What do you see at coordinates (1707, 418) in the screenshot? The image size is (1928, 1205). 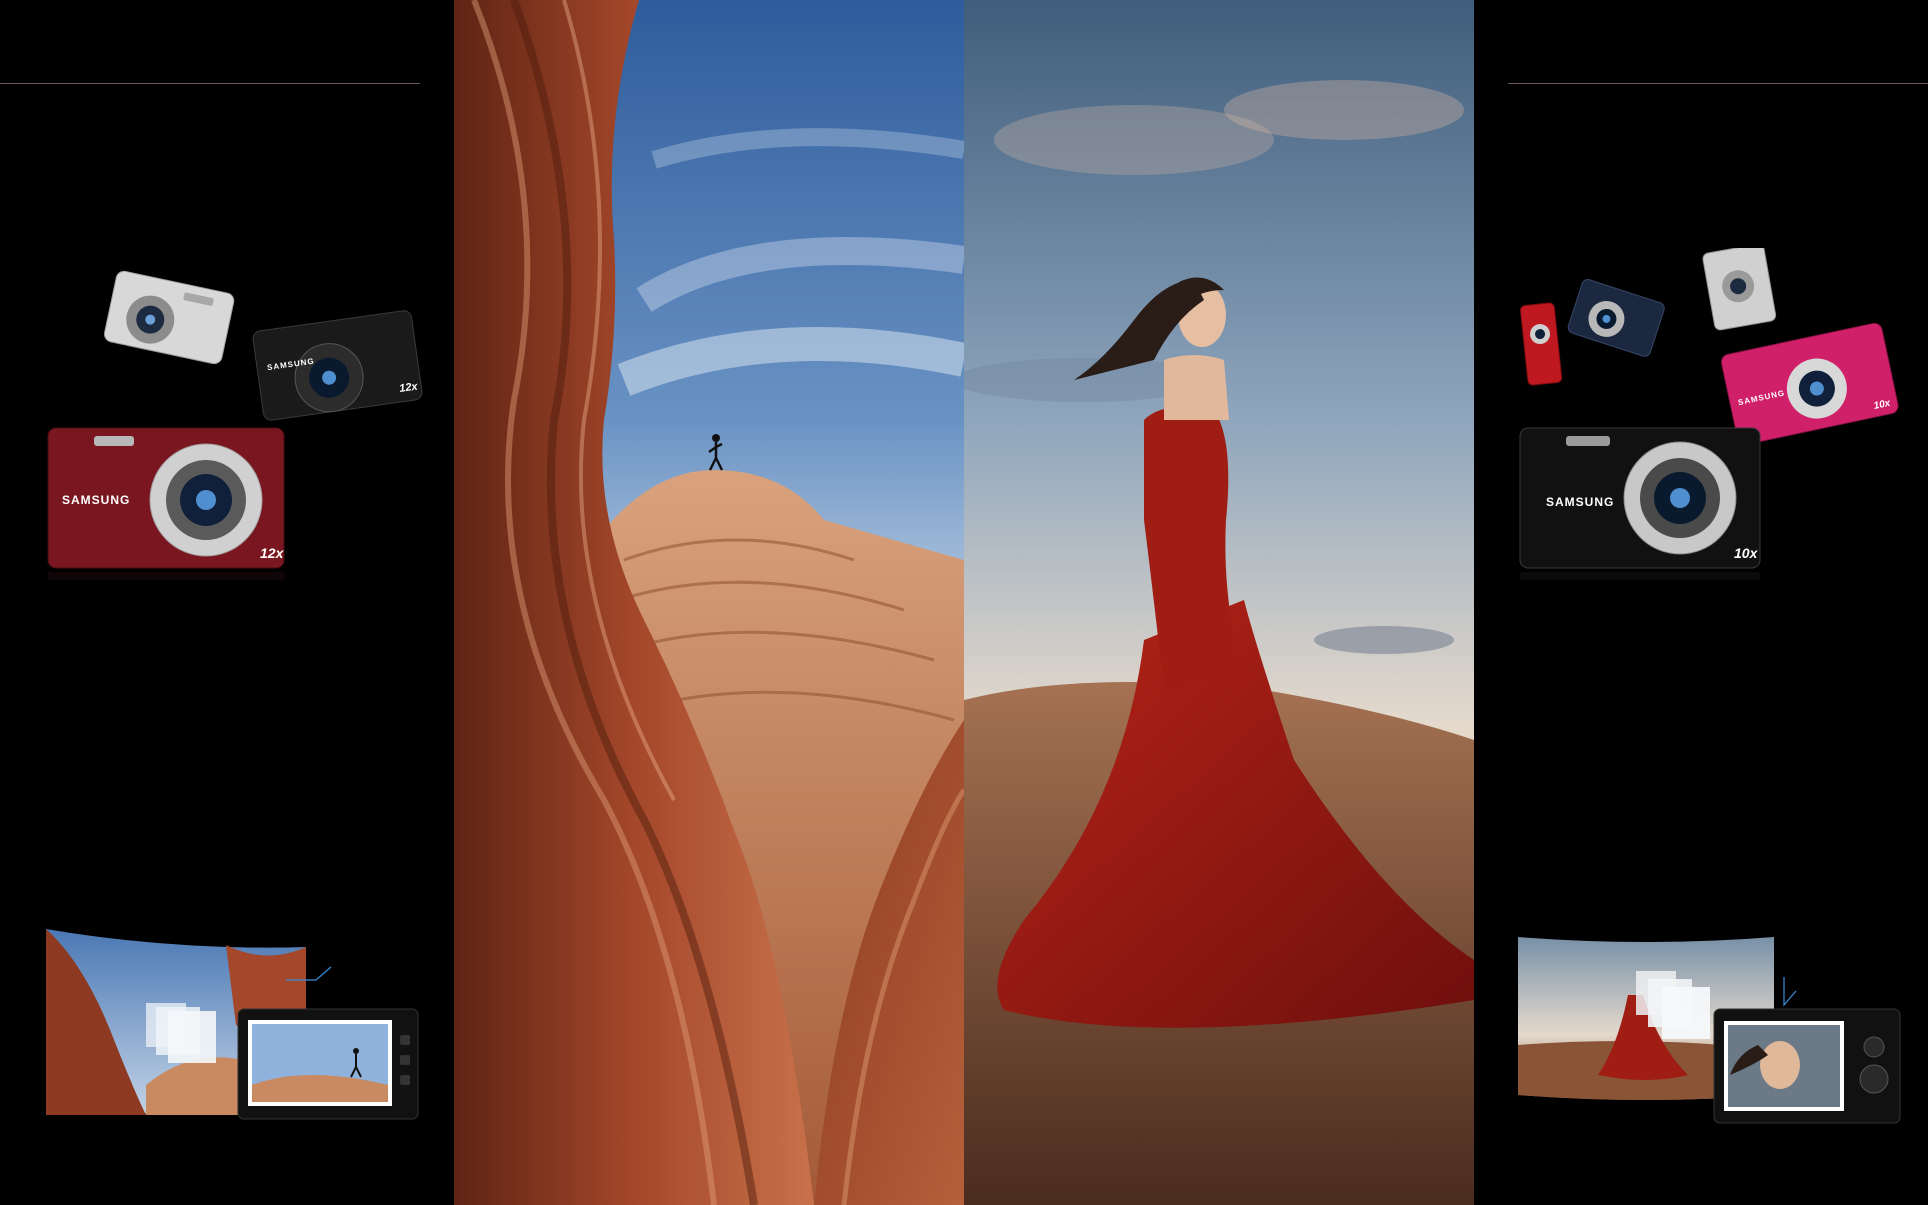 I see `right-camera-group: SAMSUNG 10x SAMSUNG 10x` at bounding box center [1707, 418].